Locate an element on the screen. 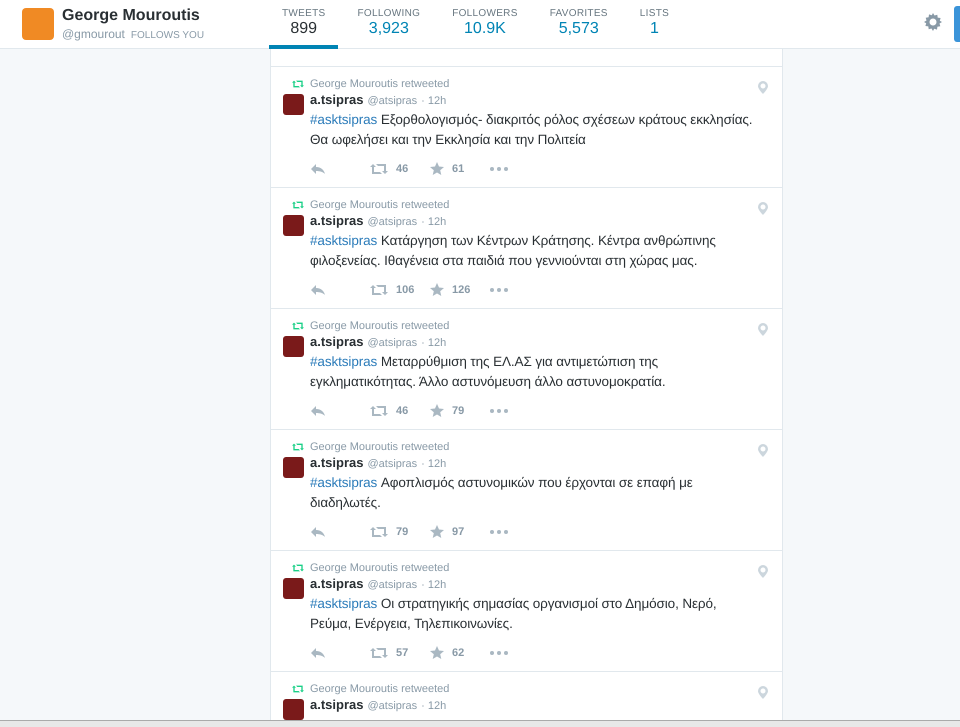 The height and width of the screenshot is (727, 960). tweet-text: #asktsipras Μεταρρύθμιση της ΕΛ.ΑΣ για αντιμετώπιση της εγκληματικότητας. Άλλο αστυνόμευση άλλο αστυνομοκρατία. is located at coordinates (488, 372).